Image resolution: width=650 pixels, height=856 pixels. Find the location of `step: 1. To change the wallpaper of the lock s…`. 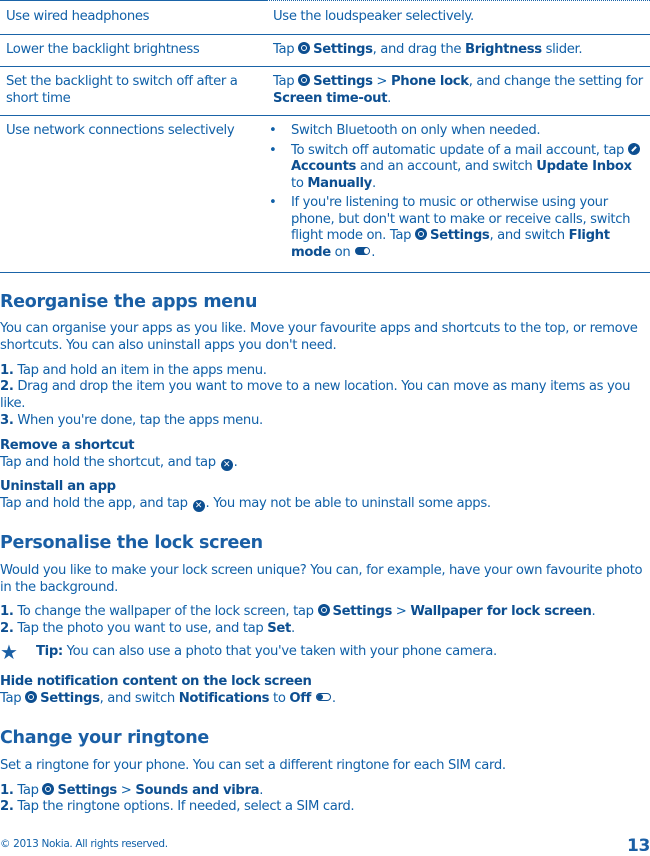

step: 1. To change the wallpaper of the lock s… is located at coordinates (325, 611).